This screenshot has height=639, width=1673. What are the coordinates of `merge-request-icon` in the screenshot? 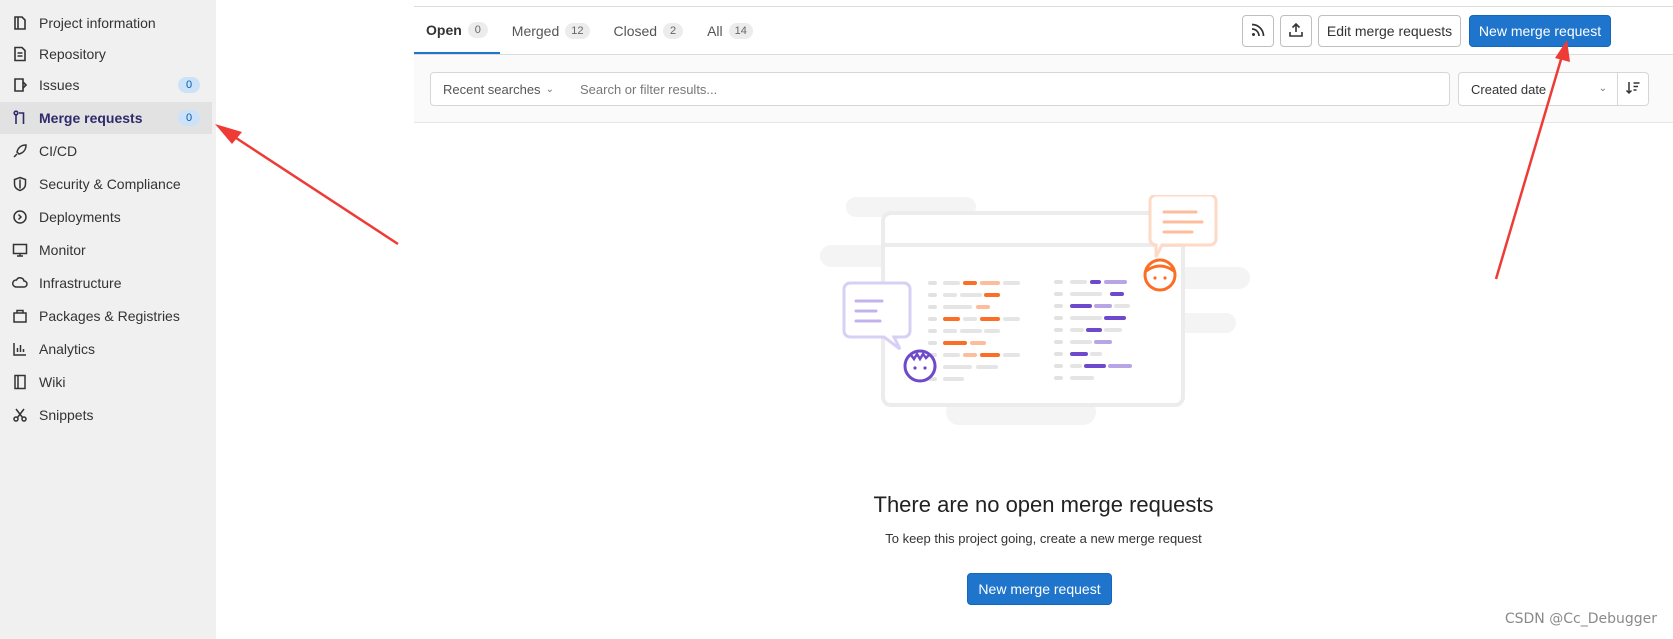 It's located at (20, 118).